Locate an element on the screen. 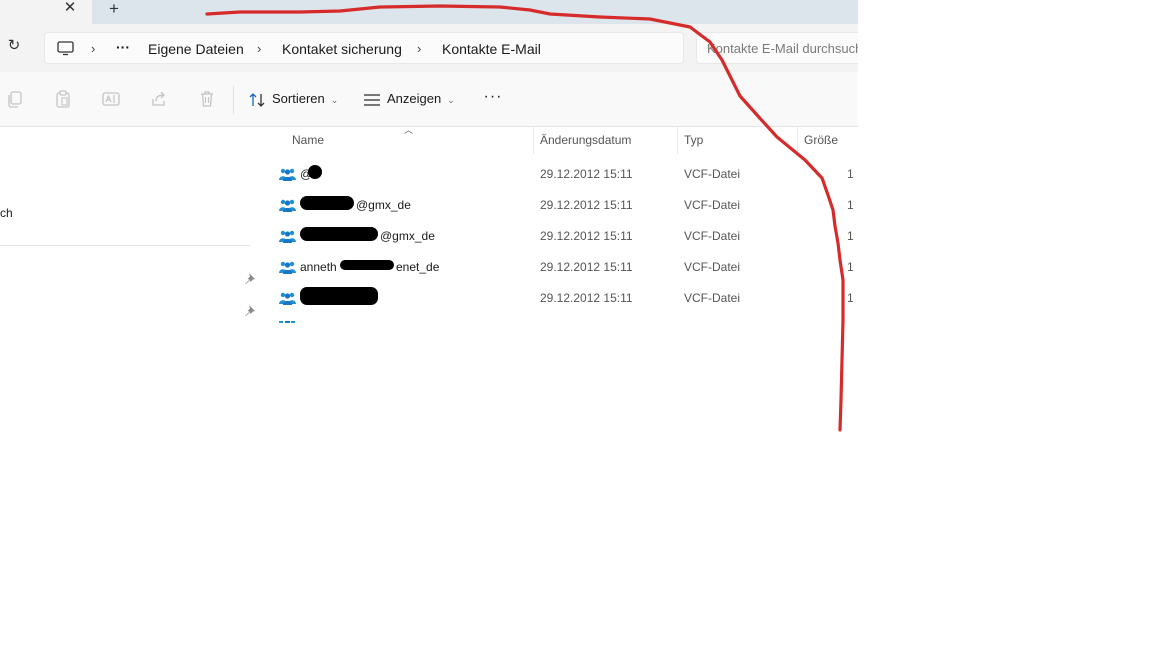 The image size is (1152, 648). more-options-icon: ··· is located at coordinates (493, 99).